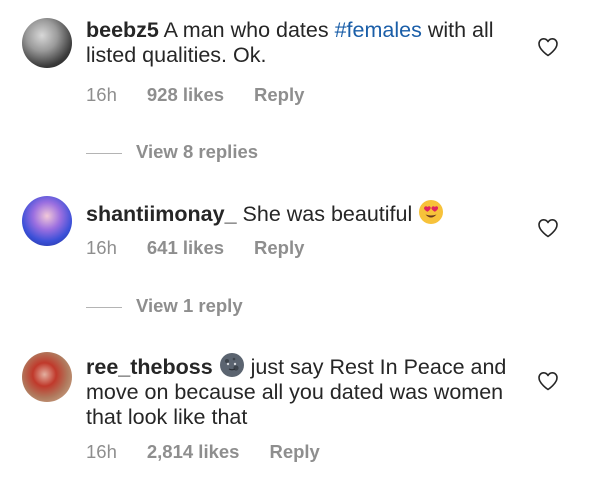 The height and width of the screenshot is (487, 595). Describe the element at coordinates (431, 212) in the screenshot. I see `heart-eyes-emoji` at that location.